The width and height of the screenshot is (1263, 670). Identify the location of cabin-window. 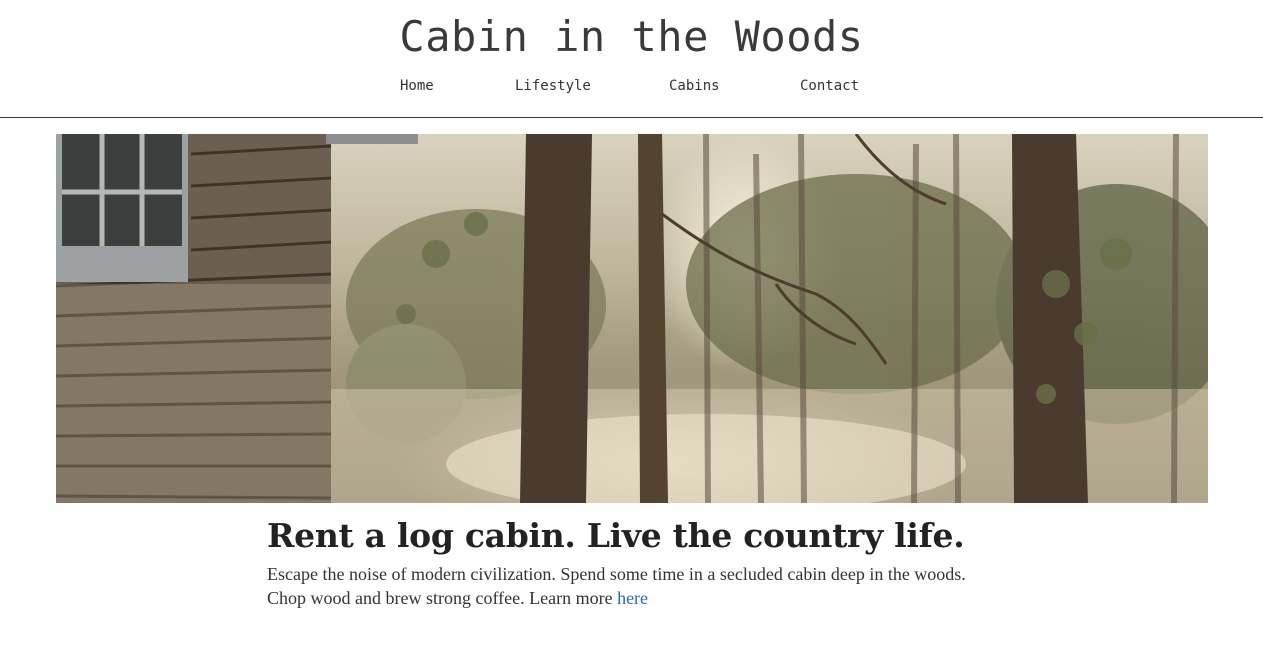
(122, 208).